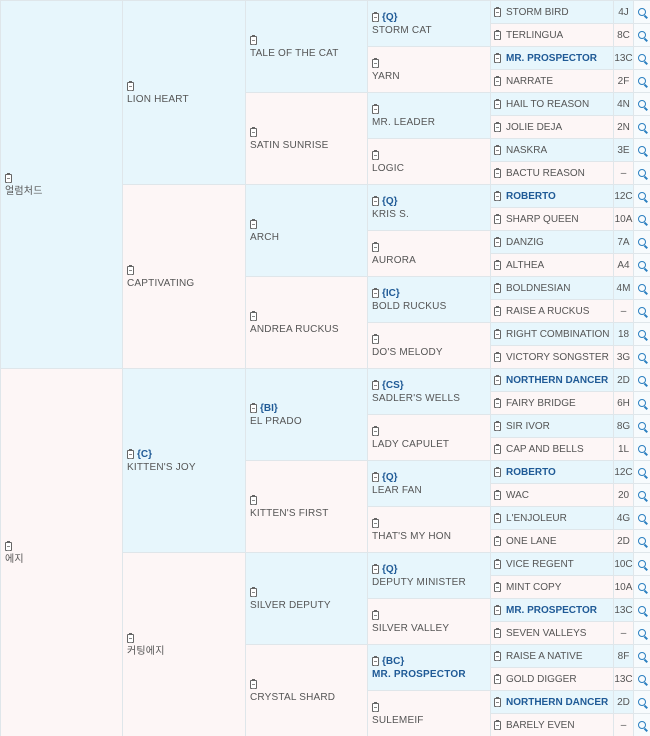 The height and width of the screenshot is (736, 650). I want to click on horse-name: DO'S MELODY, so click(431, 352).